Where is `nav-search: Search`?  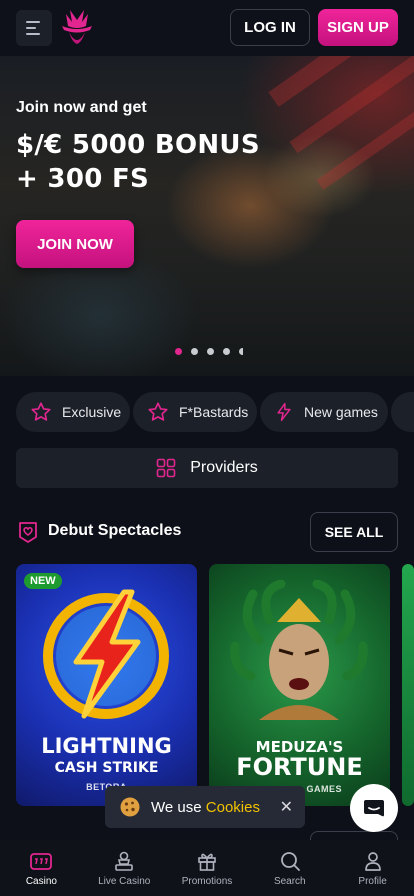 nav-search: Search is located at coordinates (289, 868).